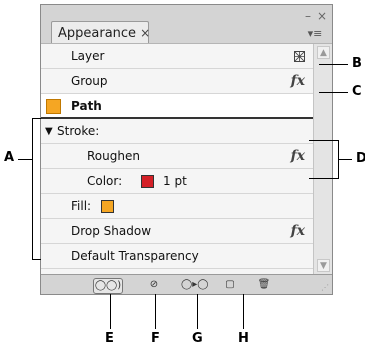  I want to click on reduce-to-basic-appearance-button: ◯▸◯, so click(194, 285).